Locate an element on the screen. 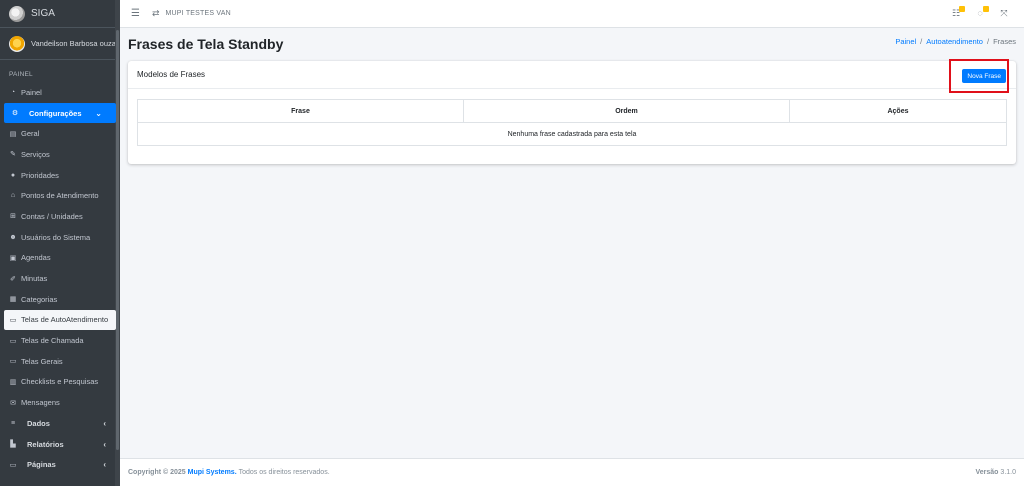 The image size is (1024, 486). sidebar-item-label: Checklists e Pesquisas is located at coordinates (60, 382).